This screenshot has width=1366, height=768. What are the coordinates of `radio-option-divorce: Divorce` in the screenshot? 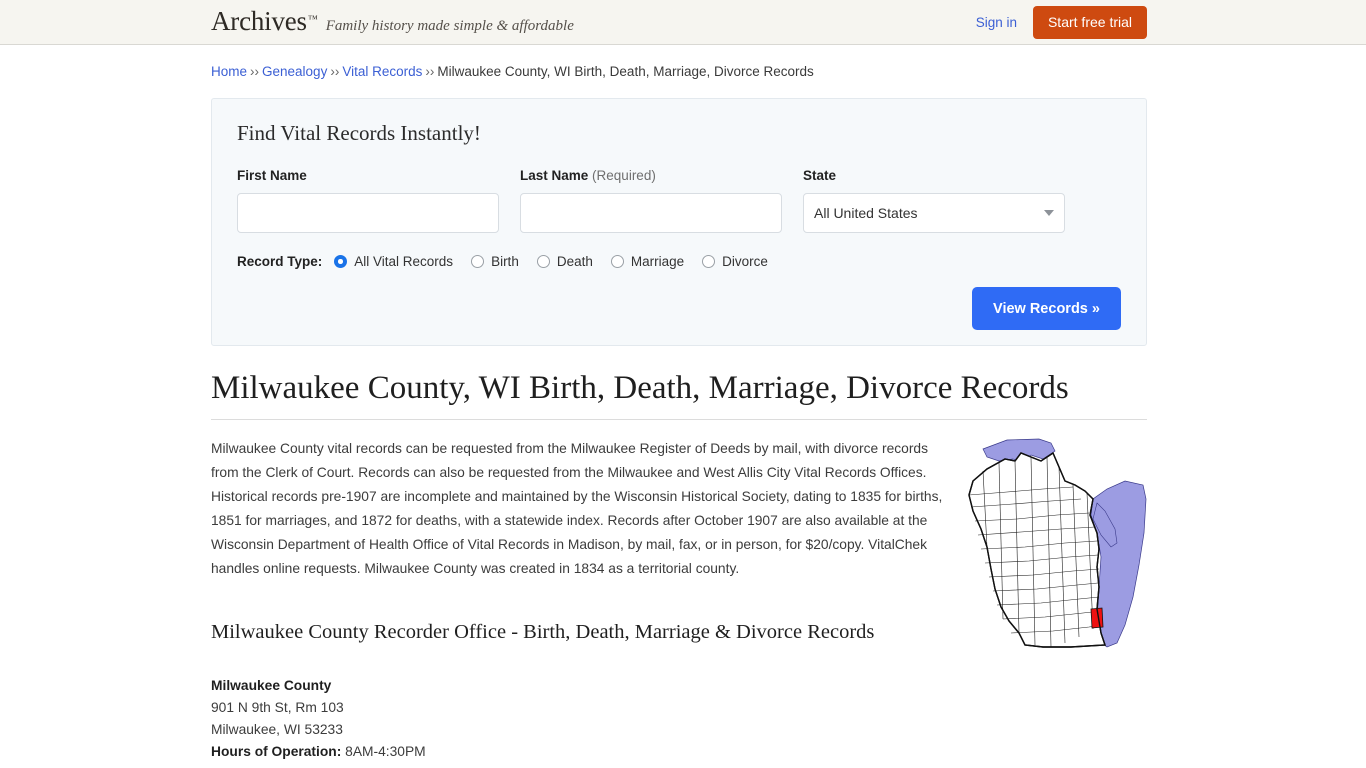 It's located at (735, 261).